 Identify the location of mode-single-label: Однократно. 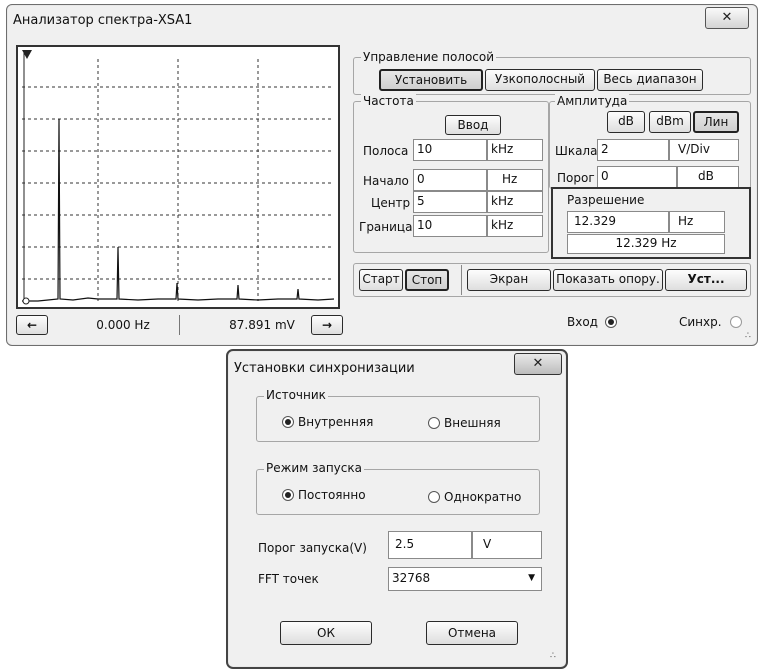
(483, 497).